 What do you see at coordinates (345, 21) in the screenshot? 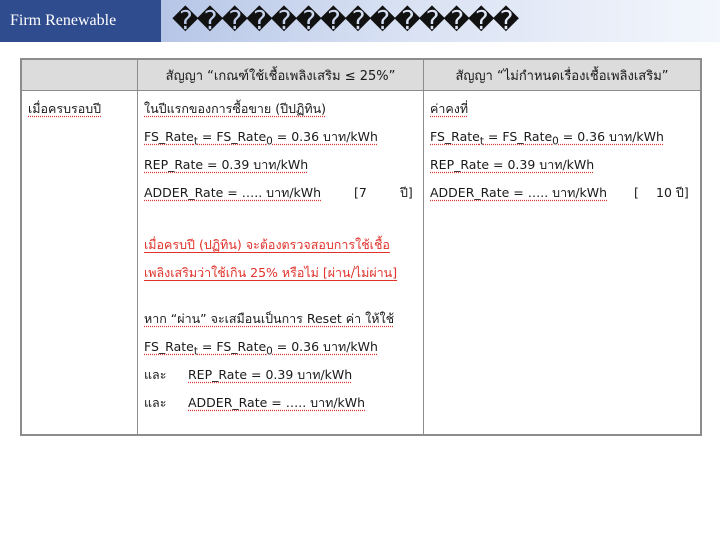
I see `slide-title: ��������������` at bounding box center [345, 21].